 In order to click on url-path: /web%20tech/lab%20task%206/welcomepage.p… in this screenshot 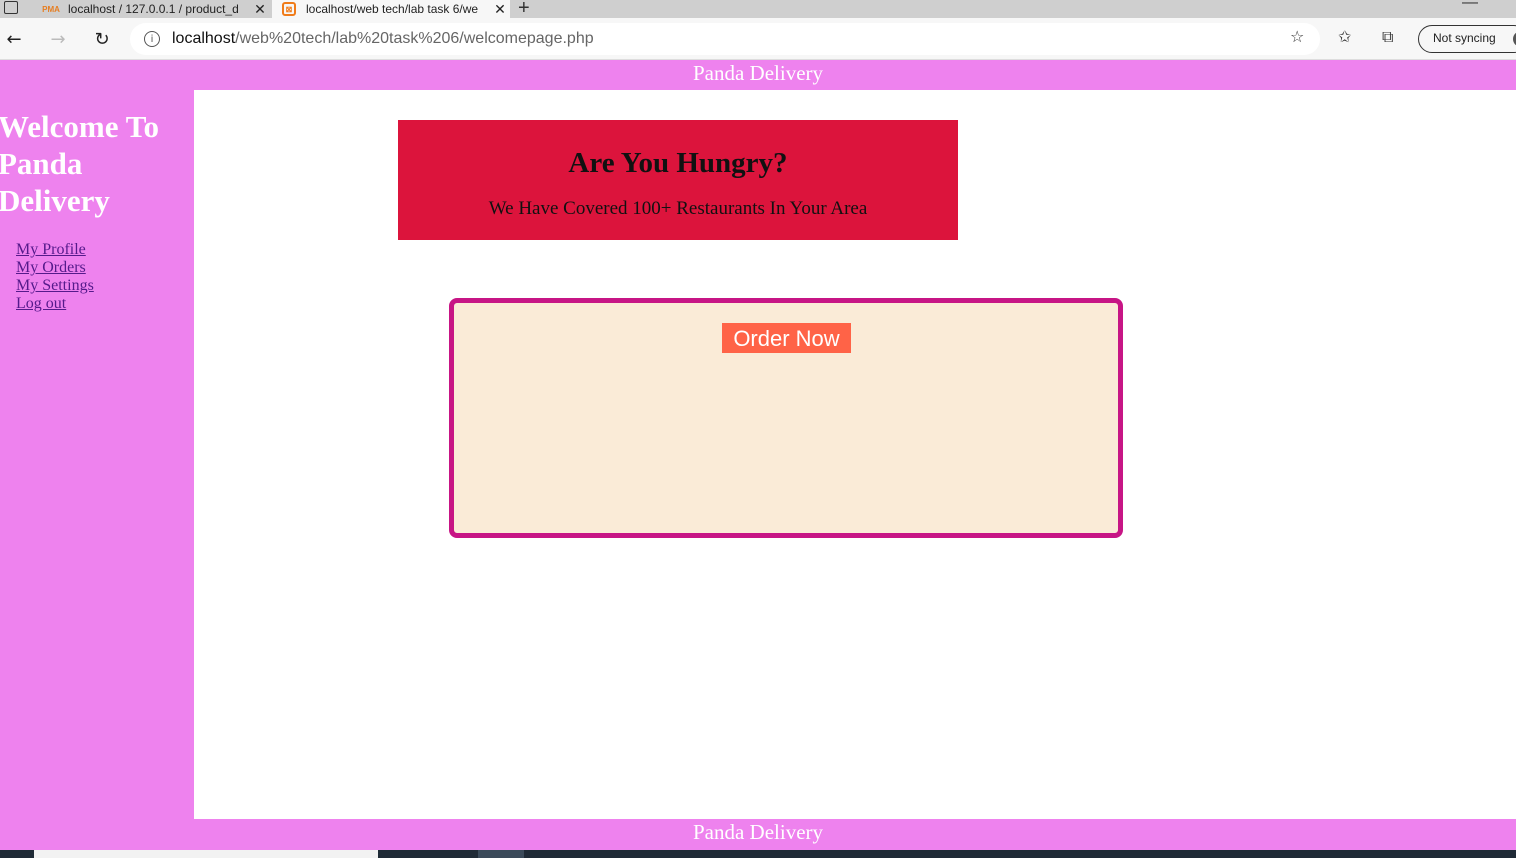, I will do `click(414, 38)`.